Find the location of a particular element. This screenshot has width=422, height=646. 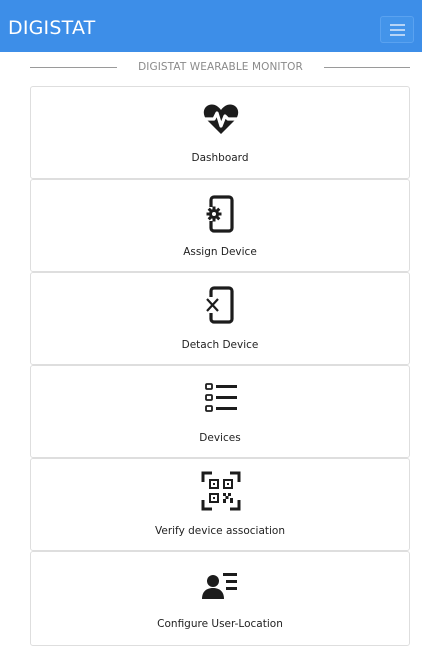

configure-user-location-label: Configure User-Location is located at coordinates (220, 624).